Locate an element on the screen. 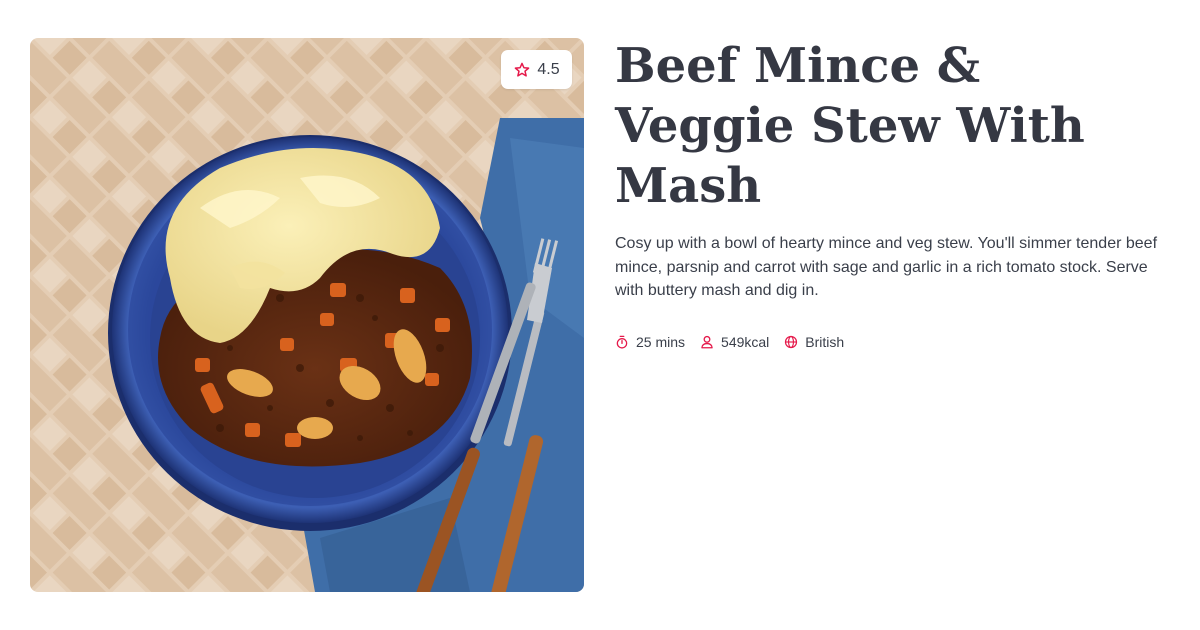 This screenshot has width=1200, height=630. recipe-title: Beef Mince & Veggie Stew With Mash is located at coordinates (850, 126).